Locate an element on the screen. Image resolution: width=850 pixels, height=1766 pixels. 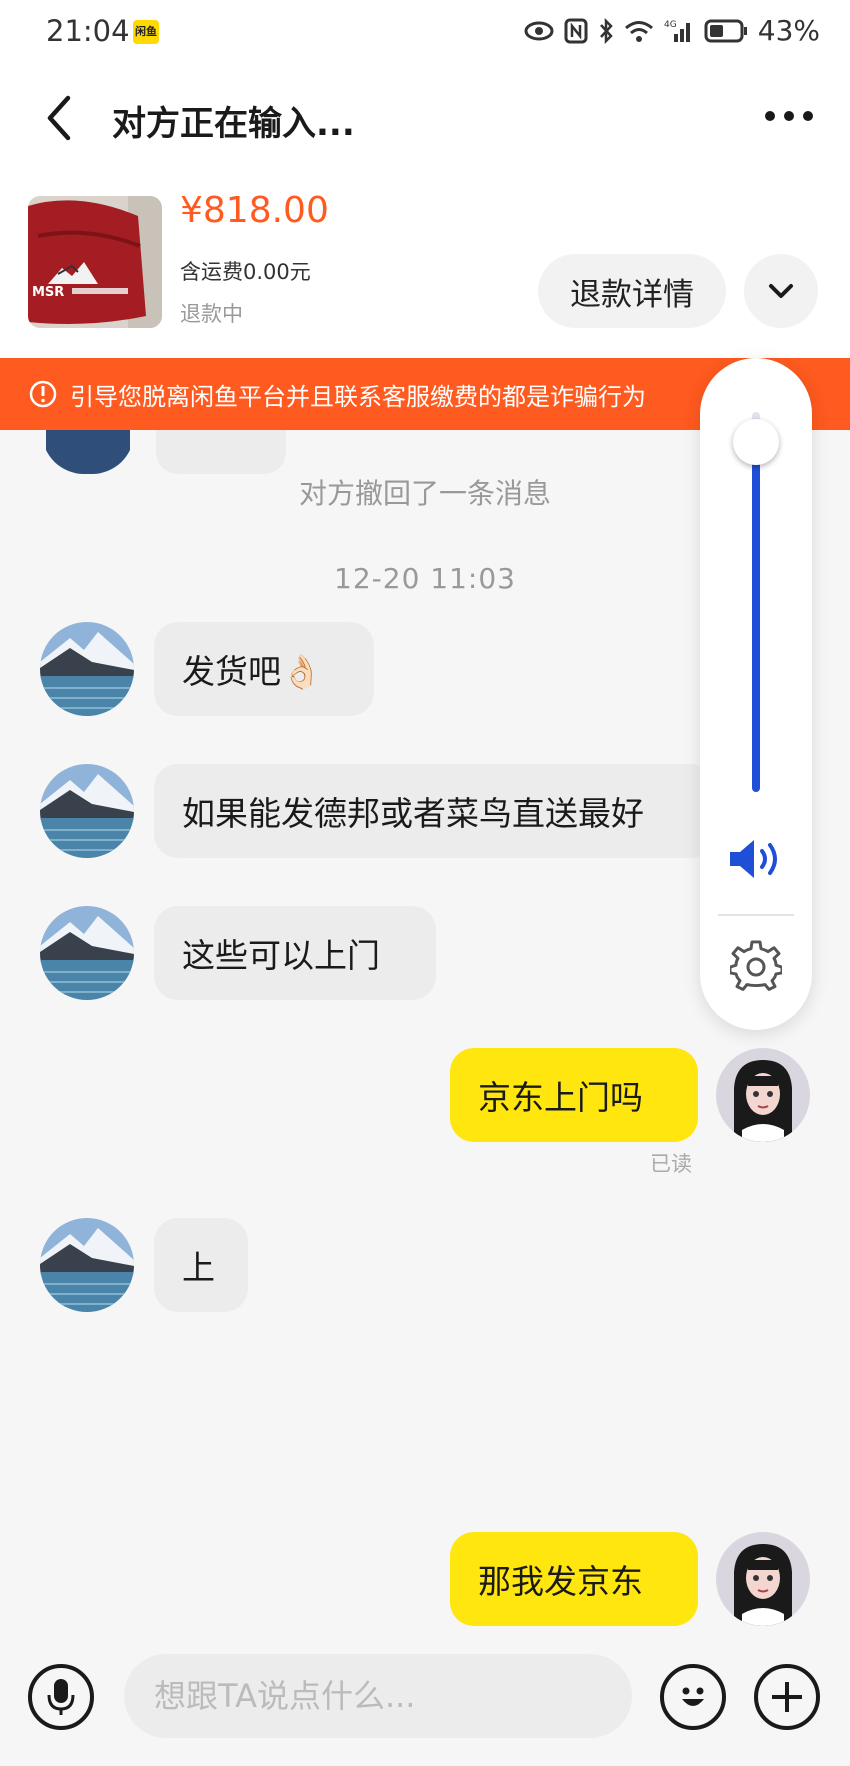
volume-divider is located at coordinates (756, 915).